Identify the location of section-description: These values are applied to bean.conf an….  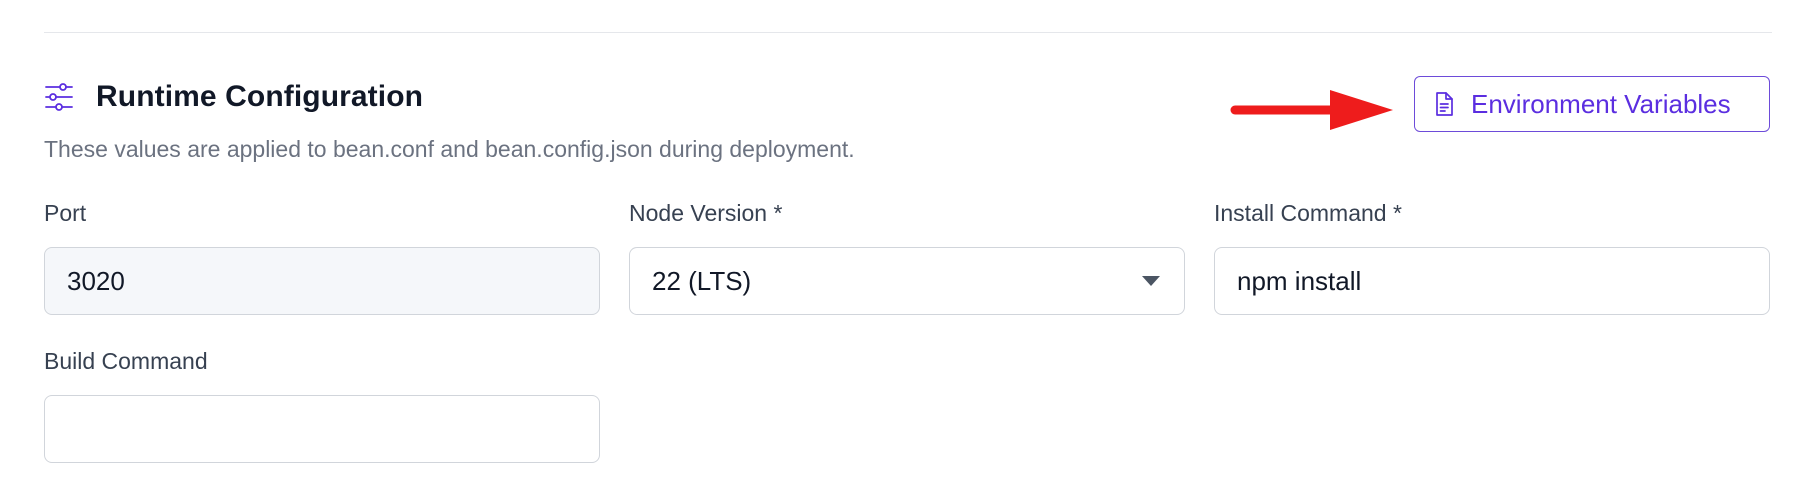
(449, 149).